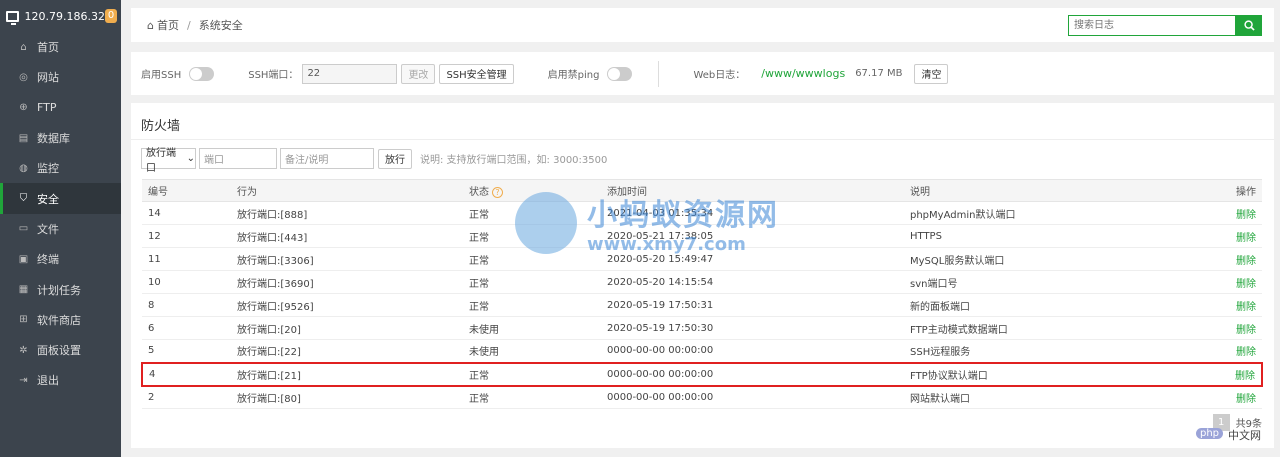 Image resolution: width=1280 pixels, height=457 pixels. I want to click on sidebar-item-10: ✲ 面板设置, so click(60, 350).